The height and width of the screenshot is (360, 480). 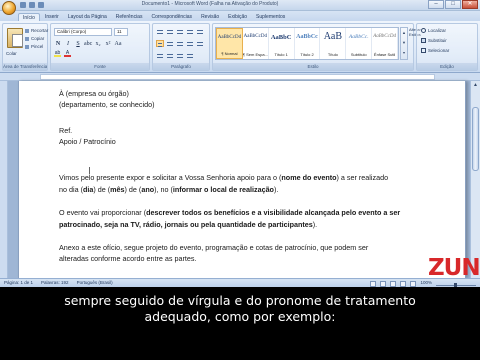 What do you see at coordinates (282, 43) in the screenshot?
I see `style-tile-titulo-1: AaBbC Título 1` at bounding box center [282, 43].